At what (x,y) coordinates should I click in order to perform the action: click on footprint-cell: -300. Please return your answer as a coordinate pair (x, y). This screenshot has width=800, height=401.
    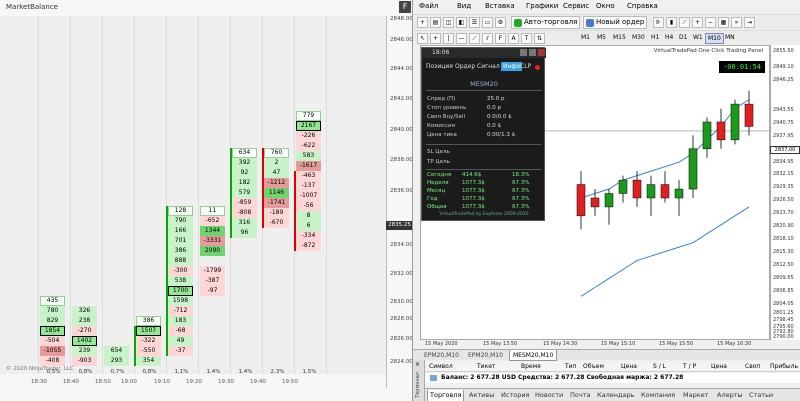
    Looking at the image, I should click on (180, 271).